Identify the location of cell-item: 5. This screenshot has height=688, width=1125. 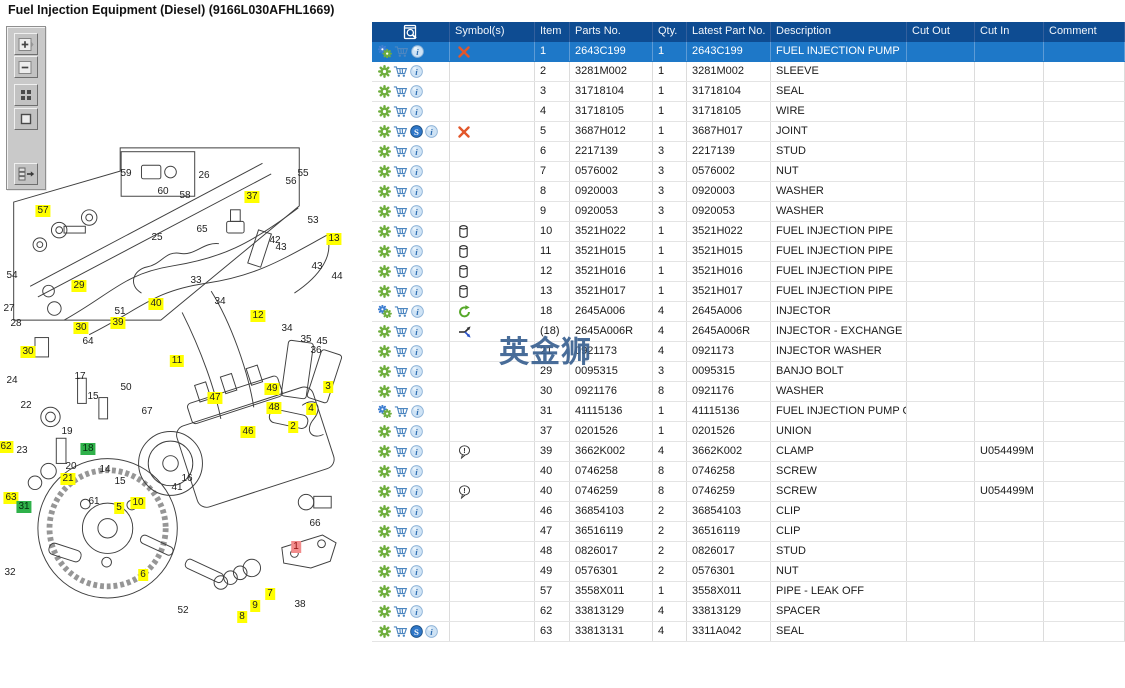
(552, 131).